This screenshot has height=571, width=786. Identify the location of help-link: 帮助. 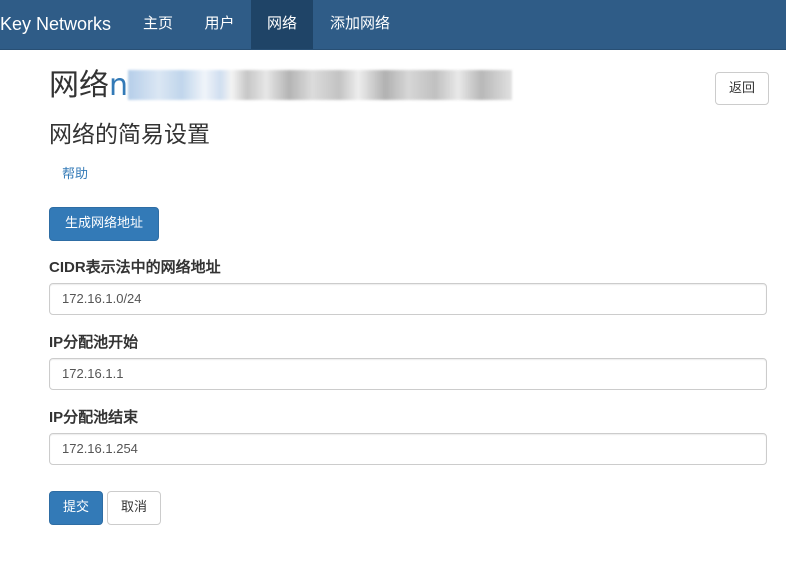
(75, 175).